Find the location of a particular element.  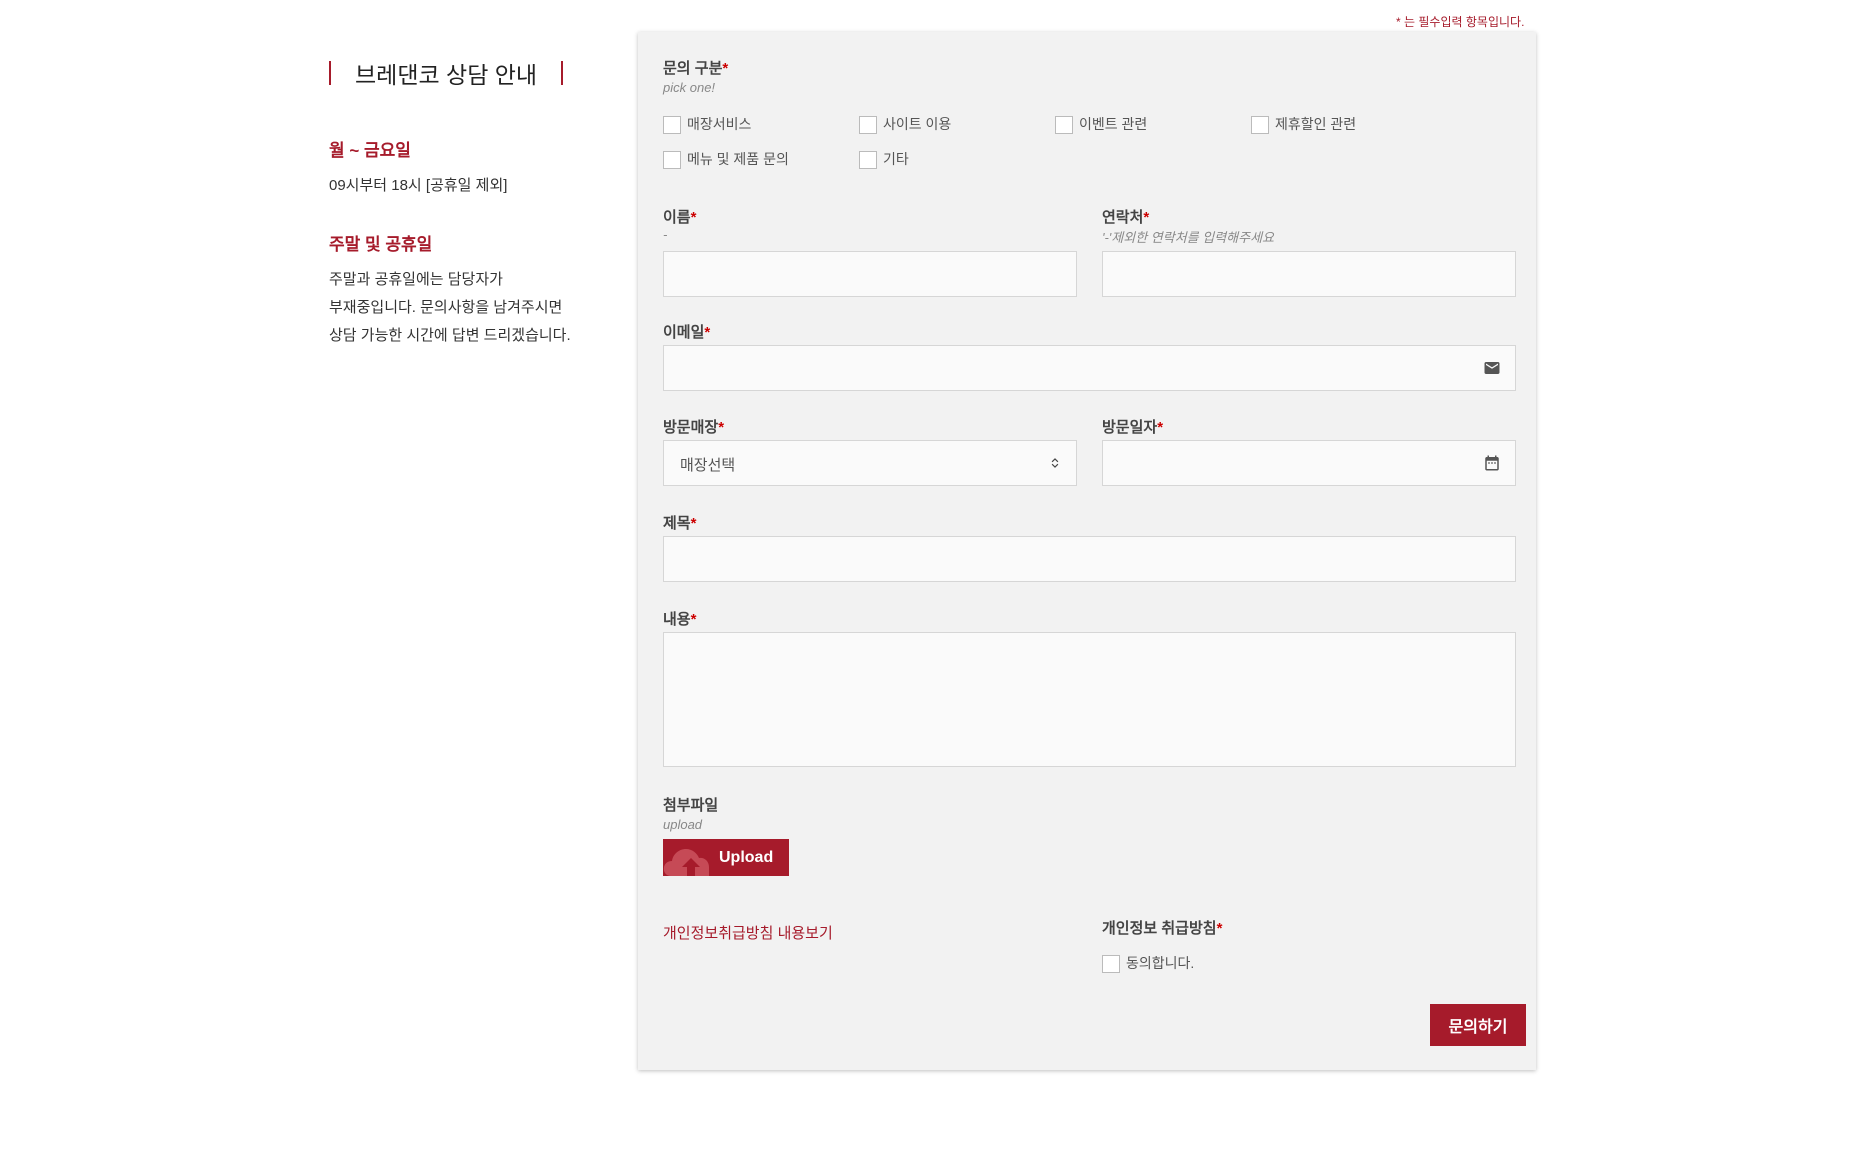

category-label: 문의 구분* is located at coordinates (696, 68).